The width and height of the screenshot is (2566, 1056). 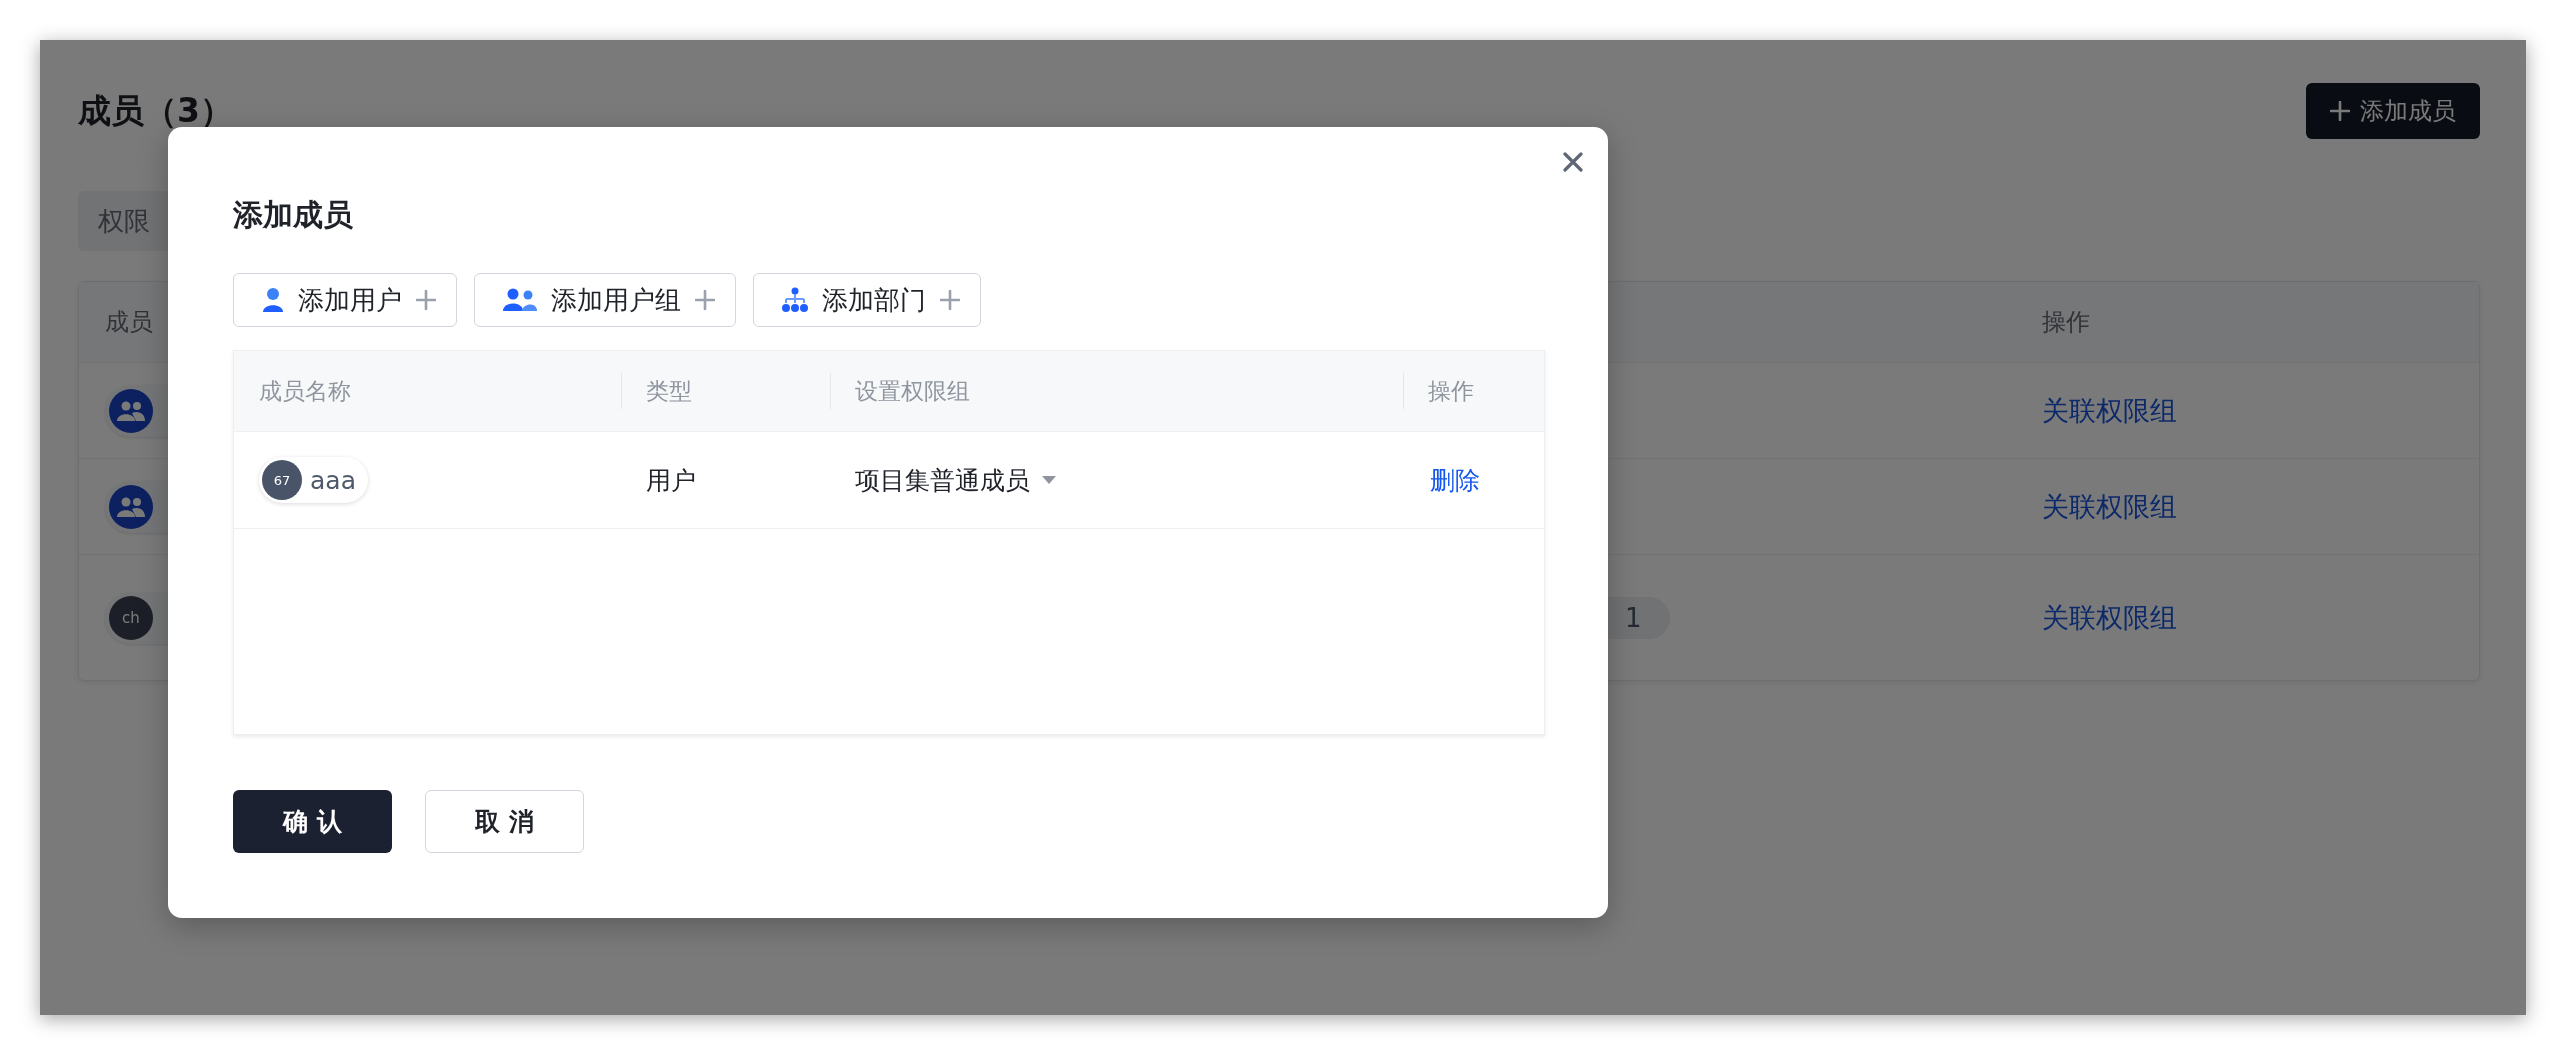 What do you see at coordinates (293, 215) in the screenshot?
I see `dialog-title: 添加成员` at bounding box center [293, 215].